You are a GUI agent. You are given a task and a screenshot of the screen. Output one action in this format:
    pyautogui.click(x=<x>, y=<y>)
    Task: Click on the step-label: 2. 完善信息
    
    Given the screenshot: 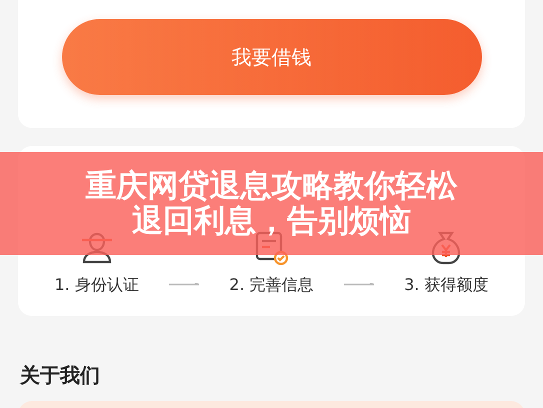 What is the action you would take?
    pyautogui.click(x=271, y=285)
    